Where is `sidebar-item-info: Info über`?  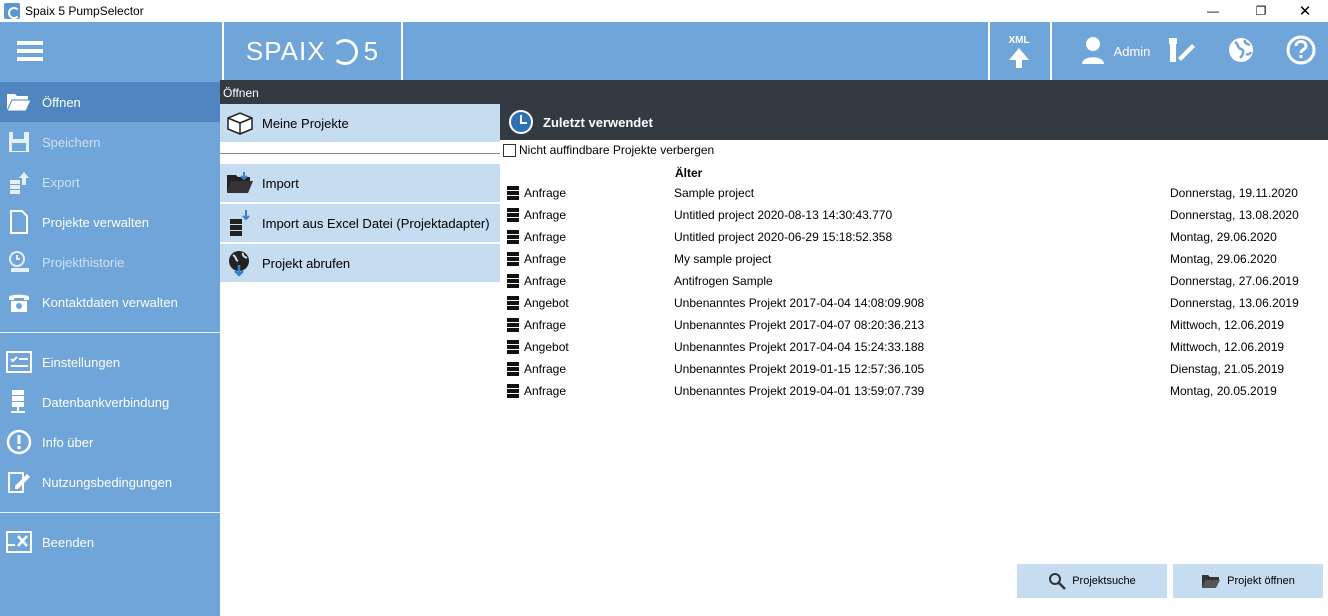 sidebar-item-info: Info über is located at coordinates (110, 442).